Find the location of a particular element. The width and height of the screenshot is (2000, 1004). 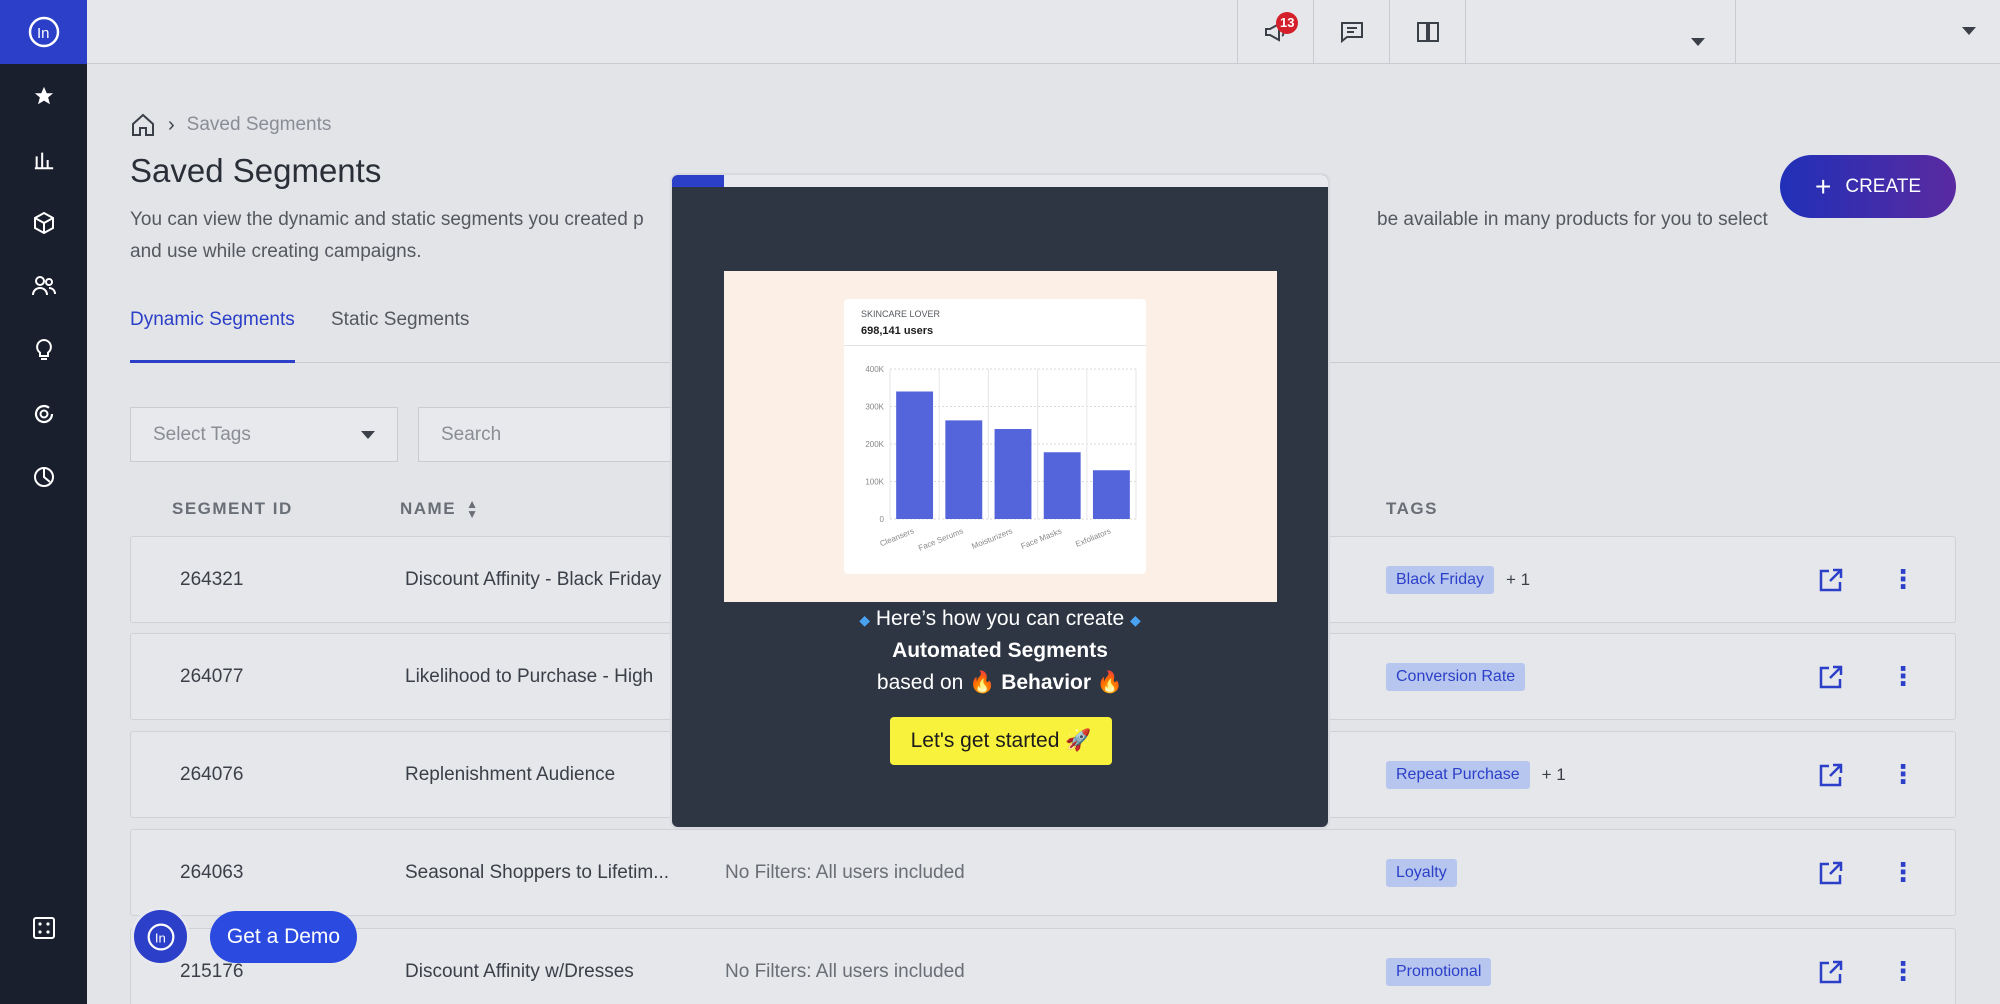

y-tick-label: 100K is located at coordinates (874, 482).